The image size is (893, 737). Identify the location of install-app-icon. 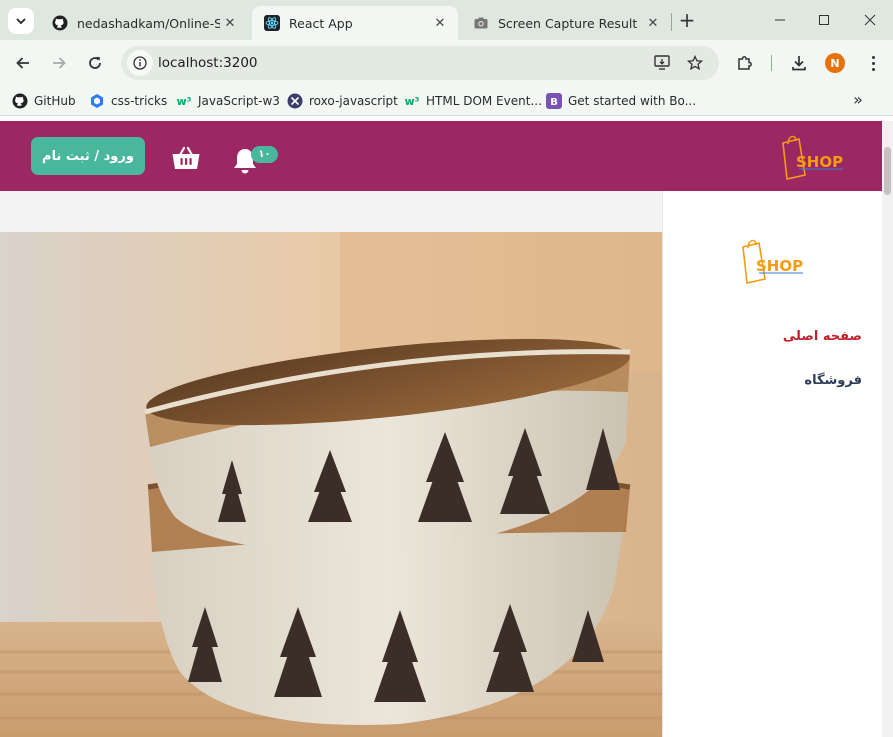
(663, 63).